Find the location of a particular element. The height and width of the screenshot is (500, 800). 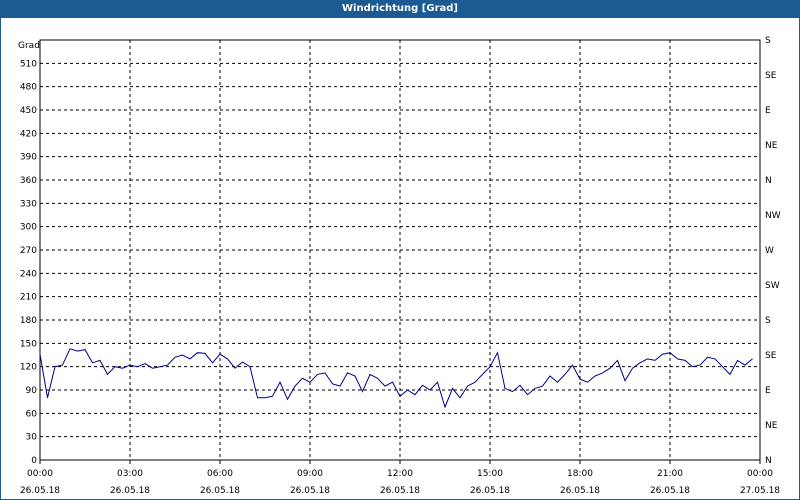

y-tick-label: 210 is located at coordinates (28, 298).